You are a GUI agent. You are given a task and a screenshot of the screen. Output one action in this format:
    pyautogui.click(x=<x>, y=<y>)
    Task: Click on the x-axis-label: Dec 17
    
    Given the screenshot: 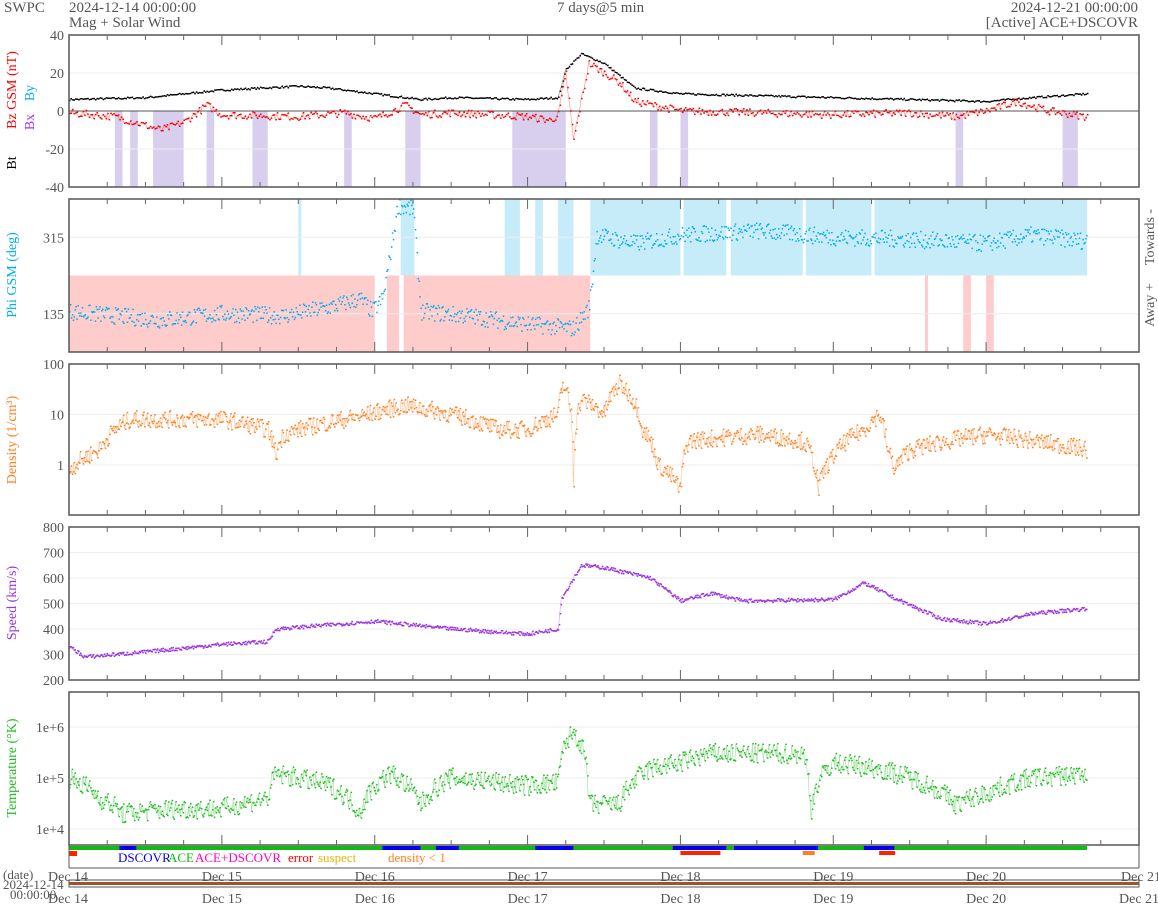 What is the action you would take?
    pyautogui.click(x=528, y=877)
    